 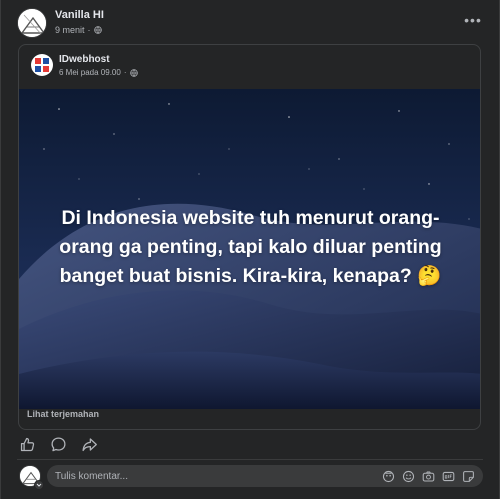 I want to click on photo-button, so click(x=428, y=476).